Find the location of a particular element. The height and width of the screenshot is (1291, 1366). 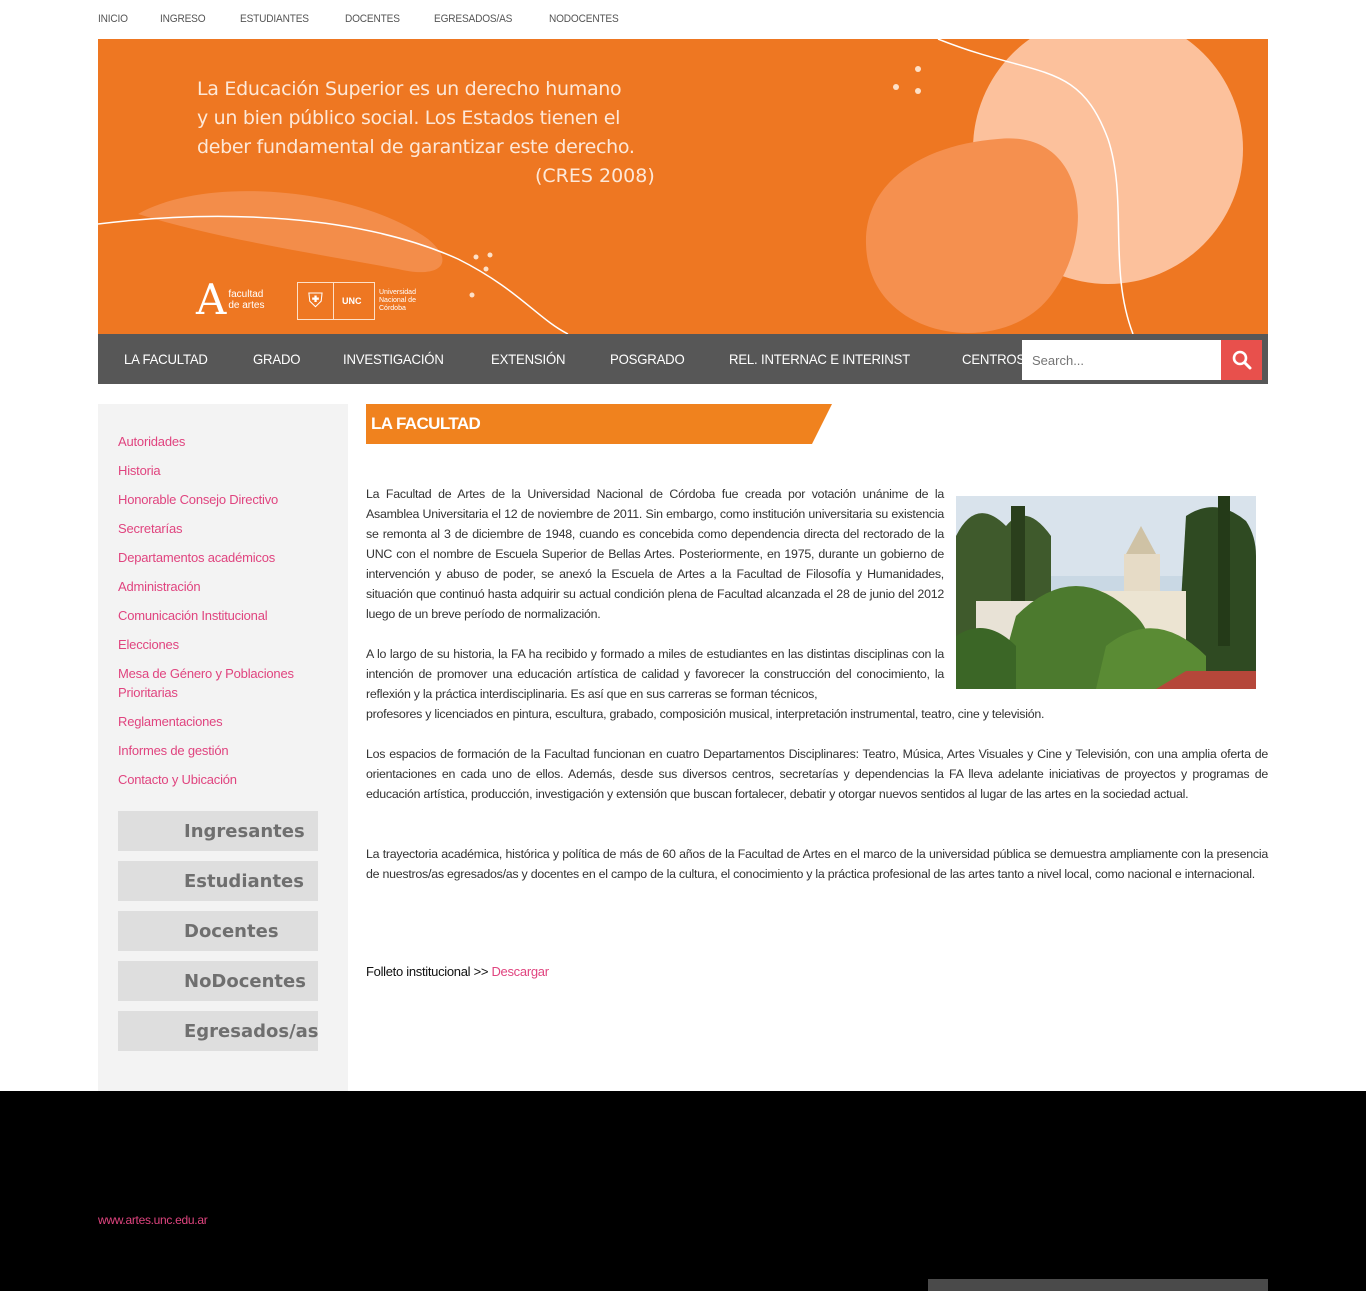

top-nav-inicio: INICIO is located at coordinates (113, 19).